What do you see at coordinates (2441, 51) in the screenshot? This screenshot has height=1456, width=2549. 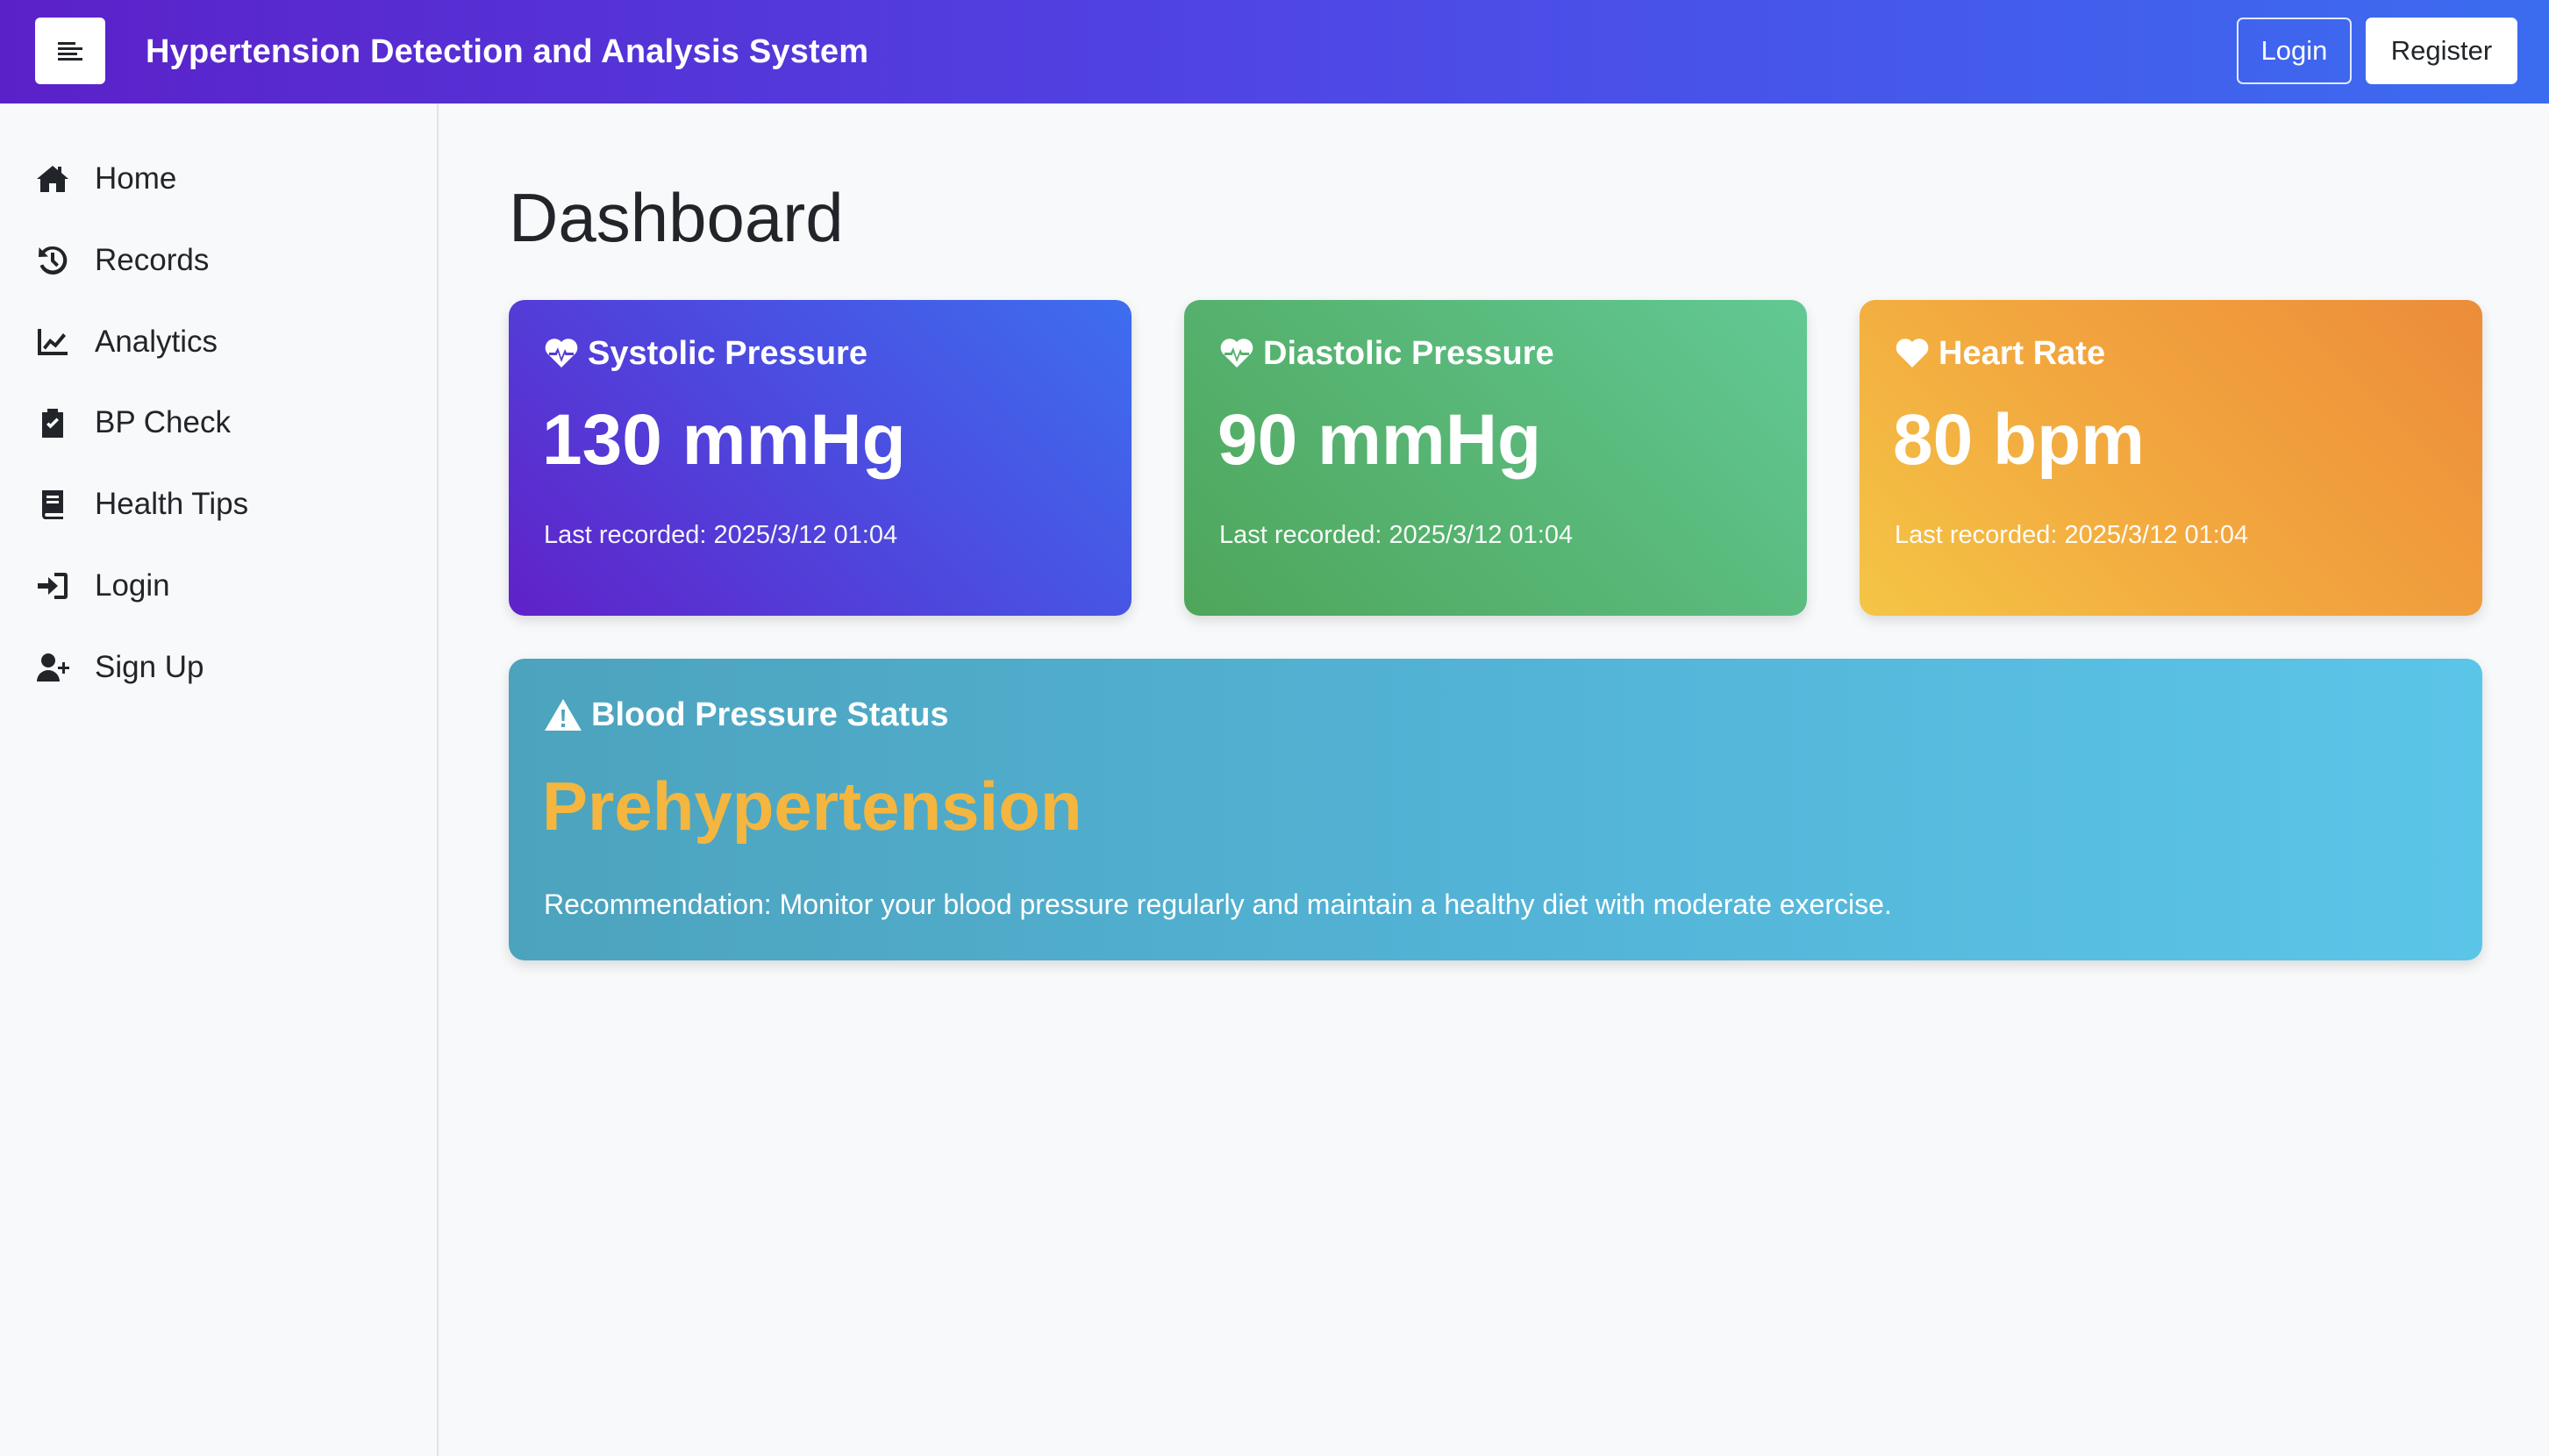 I see `register-button: Register` at bounding box center [2441, 51].